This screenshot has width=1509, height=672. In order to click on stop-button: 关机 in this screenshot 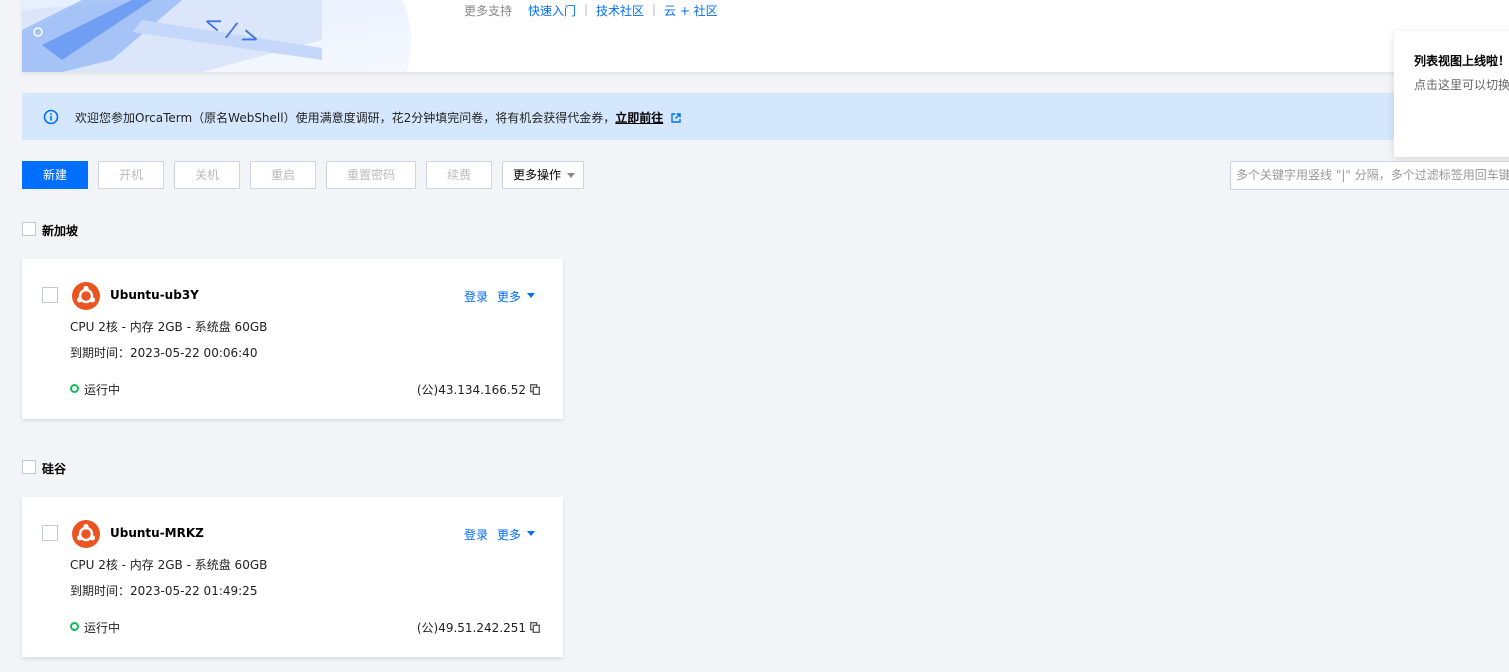, I will do `click(207, 175)`.